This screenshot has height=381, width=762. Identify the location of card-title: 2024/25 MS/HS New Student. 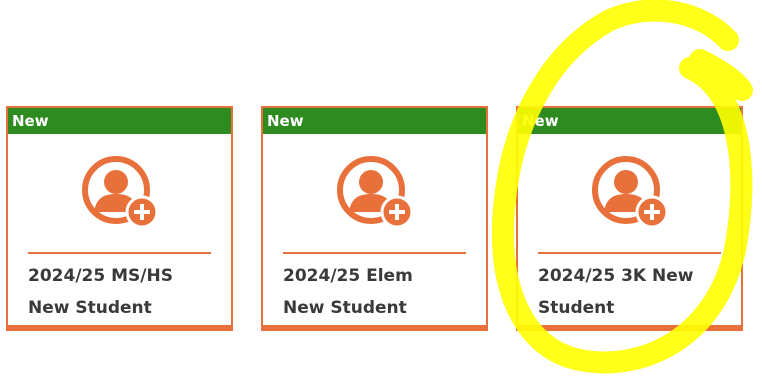
(100, 292).